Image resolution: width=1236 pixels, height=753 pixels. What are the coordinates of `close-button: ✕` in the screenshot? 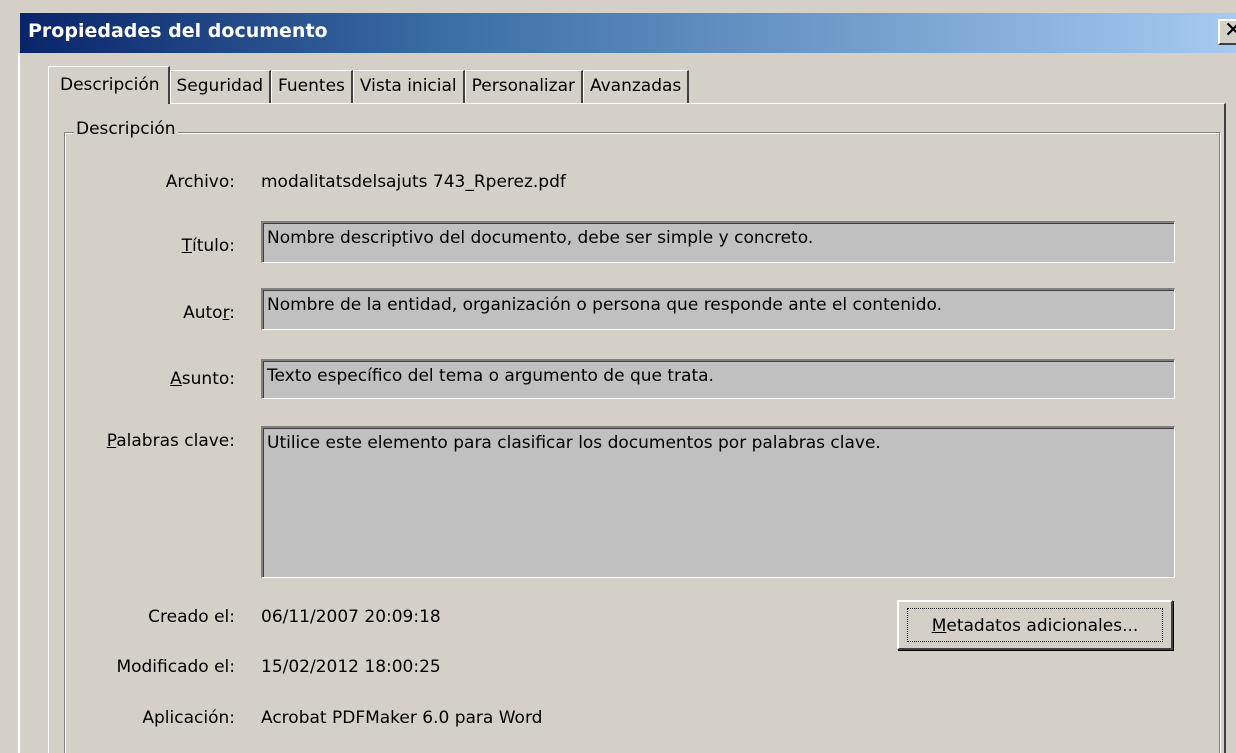 It's located at (1227, 31).